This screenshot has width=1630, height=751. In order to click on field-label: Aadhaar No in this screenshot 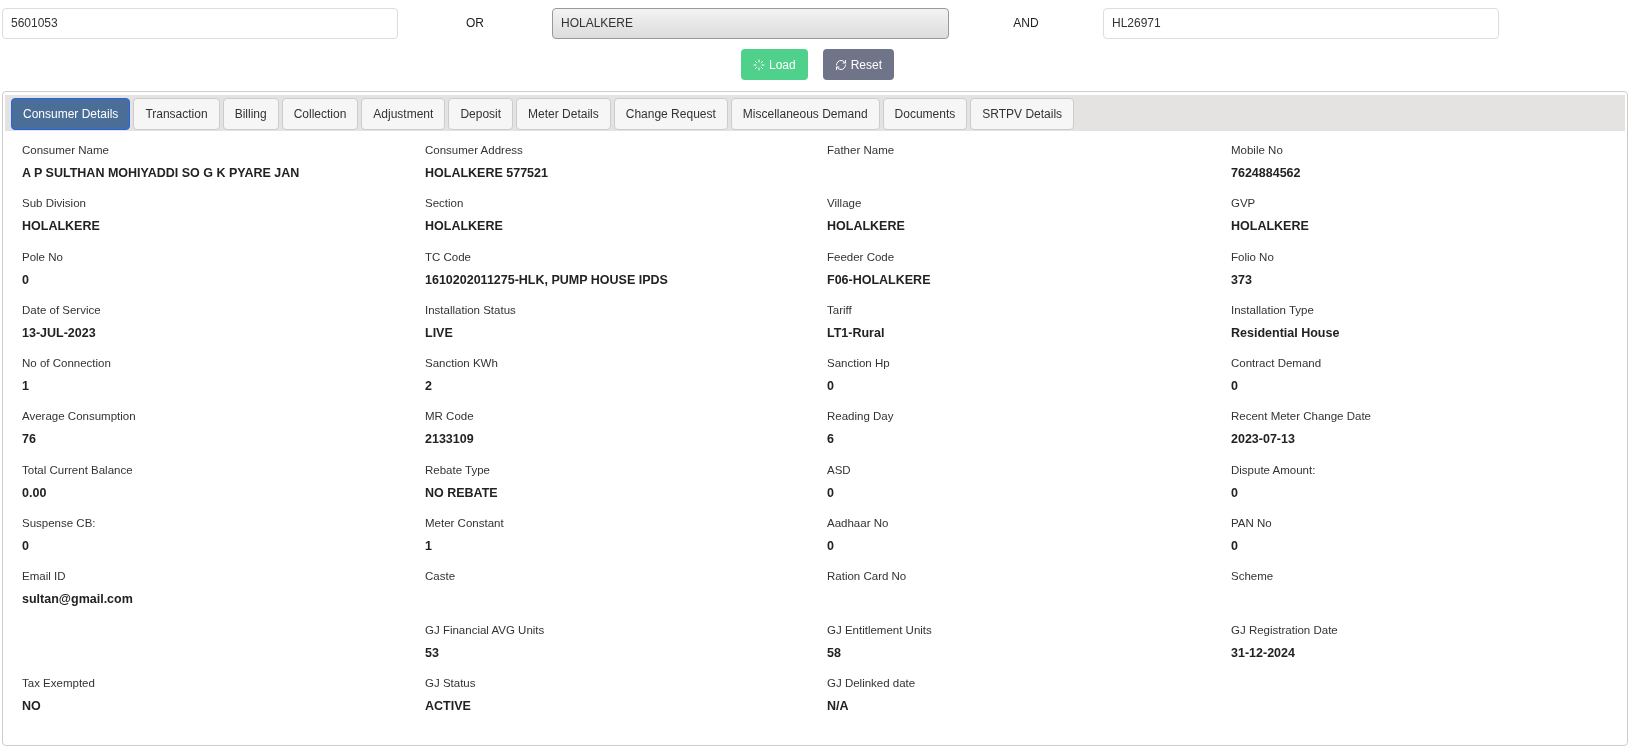, I will do `click(858, 524)`.